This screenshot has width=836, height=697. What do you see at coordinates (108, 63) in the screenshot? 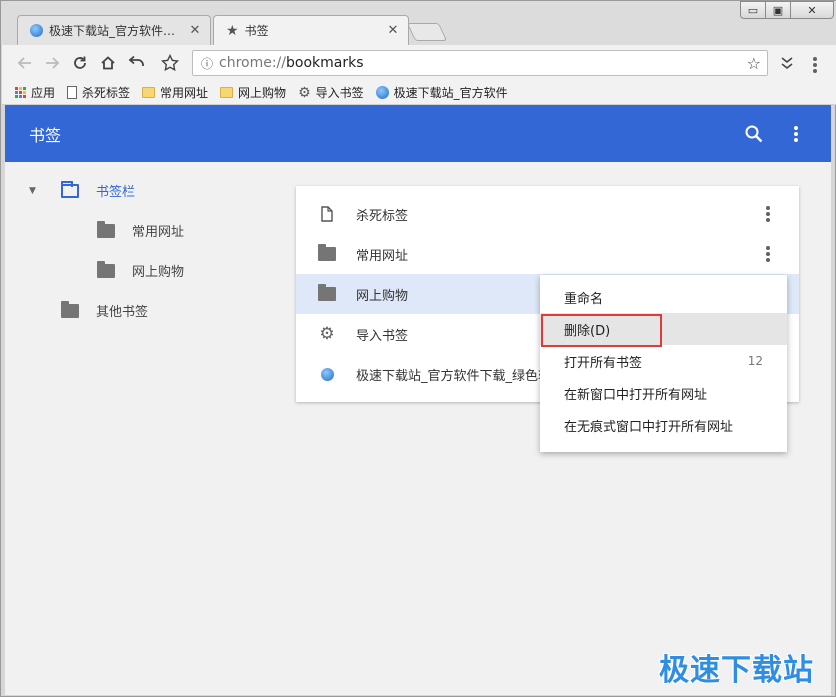
I see `home-icon` at bounding box center [108, 63].